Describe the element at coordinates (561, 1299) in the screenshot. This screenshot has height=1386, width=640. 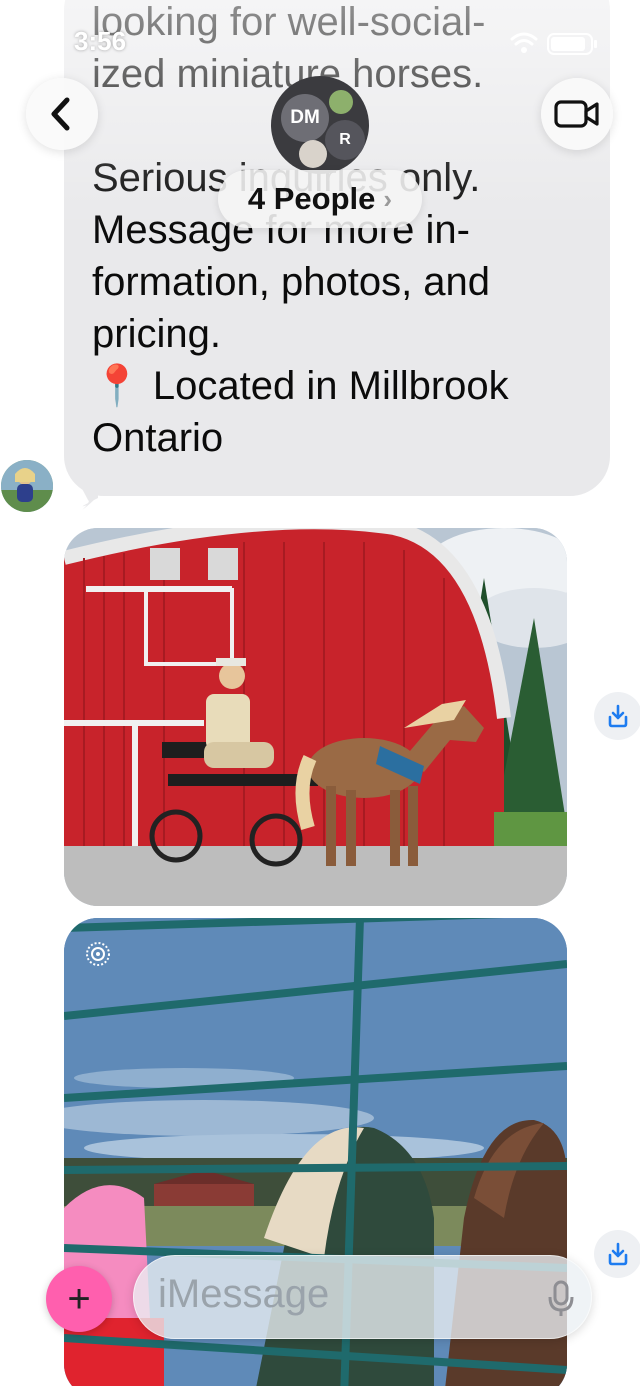
I see `microphone-icon` at that location.